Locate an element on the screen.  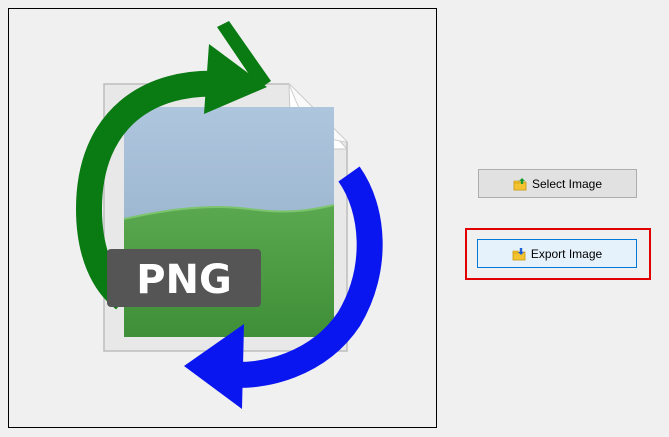
export-image-button: Export Image is located at coordinates (557, 253).